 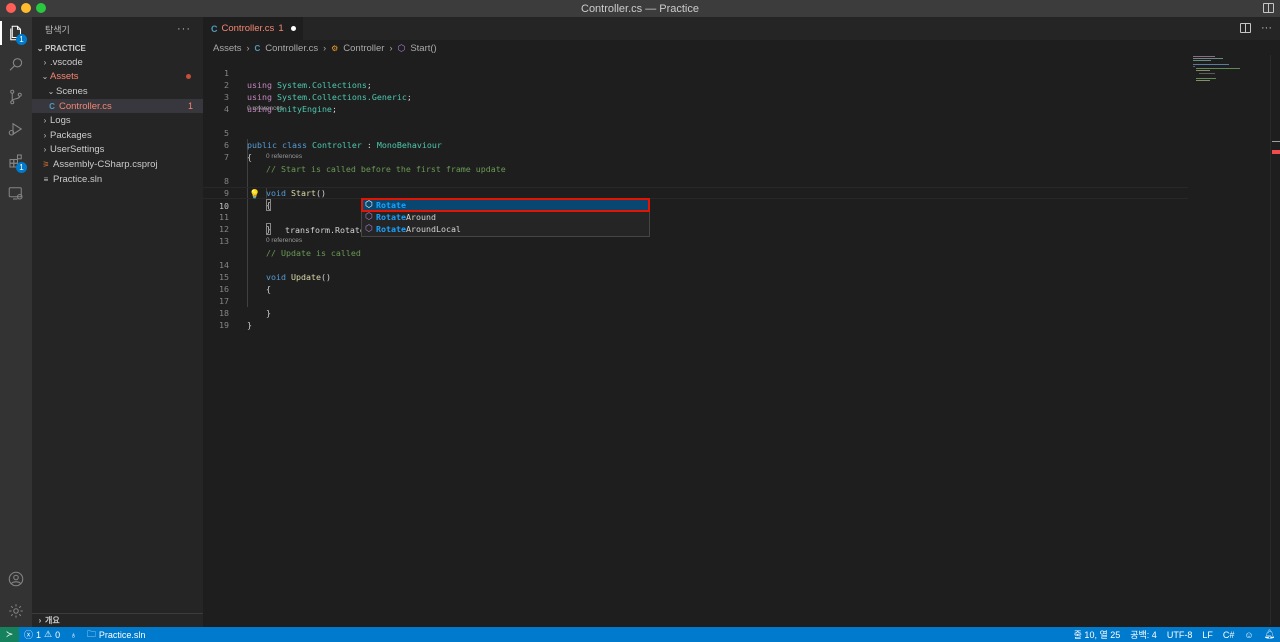 I want to click on breadcrumb-item-file: Controller.cs, so click(x=291, y=48).